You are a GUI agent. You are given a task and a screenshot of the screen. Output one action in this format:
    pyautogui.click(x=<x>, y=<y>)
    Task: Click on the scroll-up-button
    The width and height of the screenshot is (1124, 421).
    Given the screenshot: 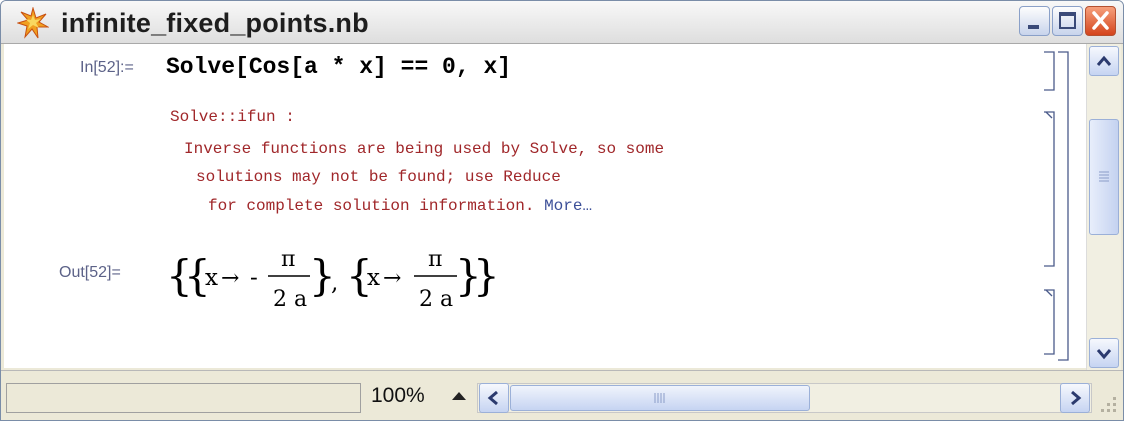 What is the action you would take?
    pyautogui.click(x=1104, y=61)
    